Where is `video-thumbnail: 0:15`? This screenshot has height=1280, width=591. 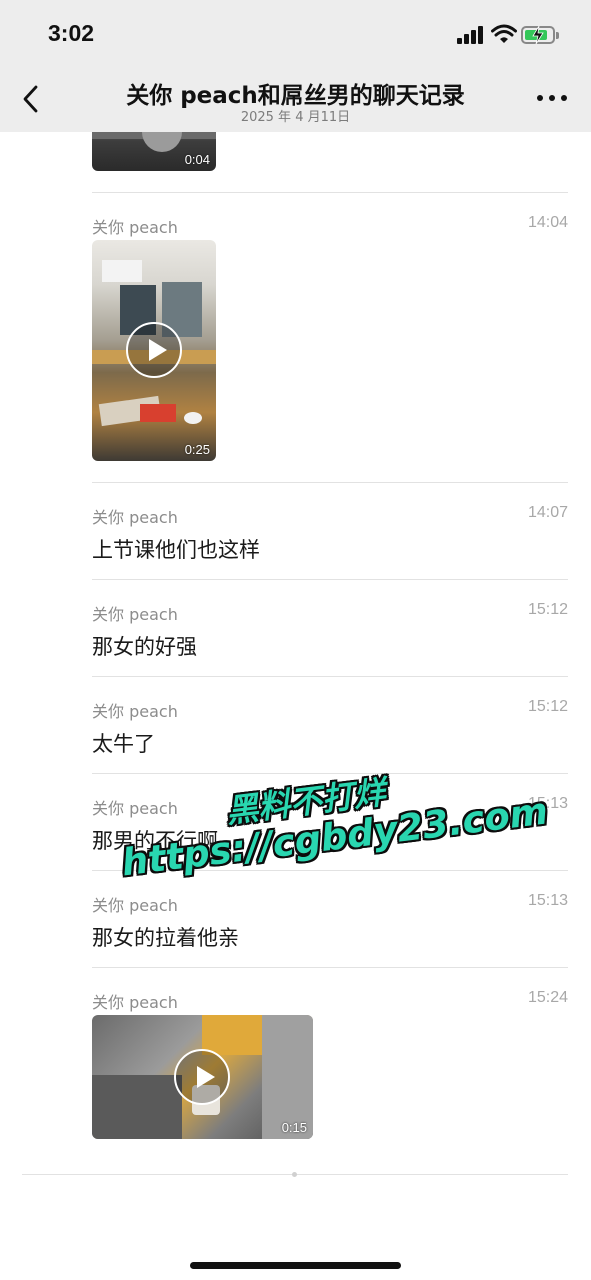
video-thumbnail: 0:15 is located at coordinates (202, 1077).